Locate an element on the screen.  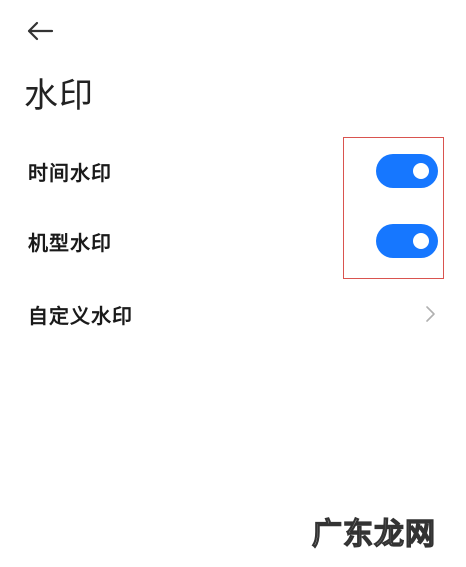
back-button is located at coordinates (46, 31).